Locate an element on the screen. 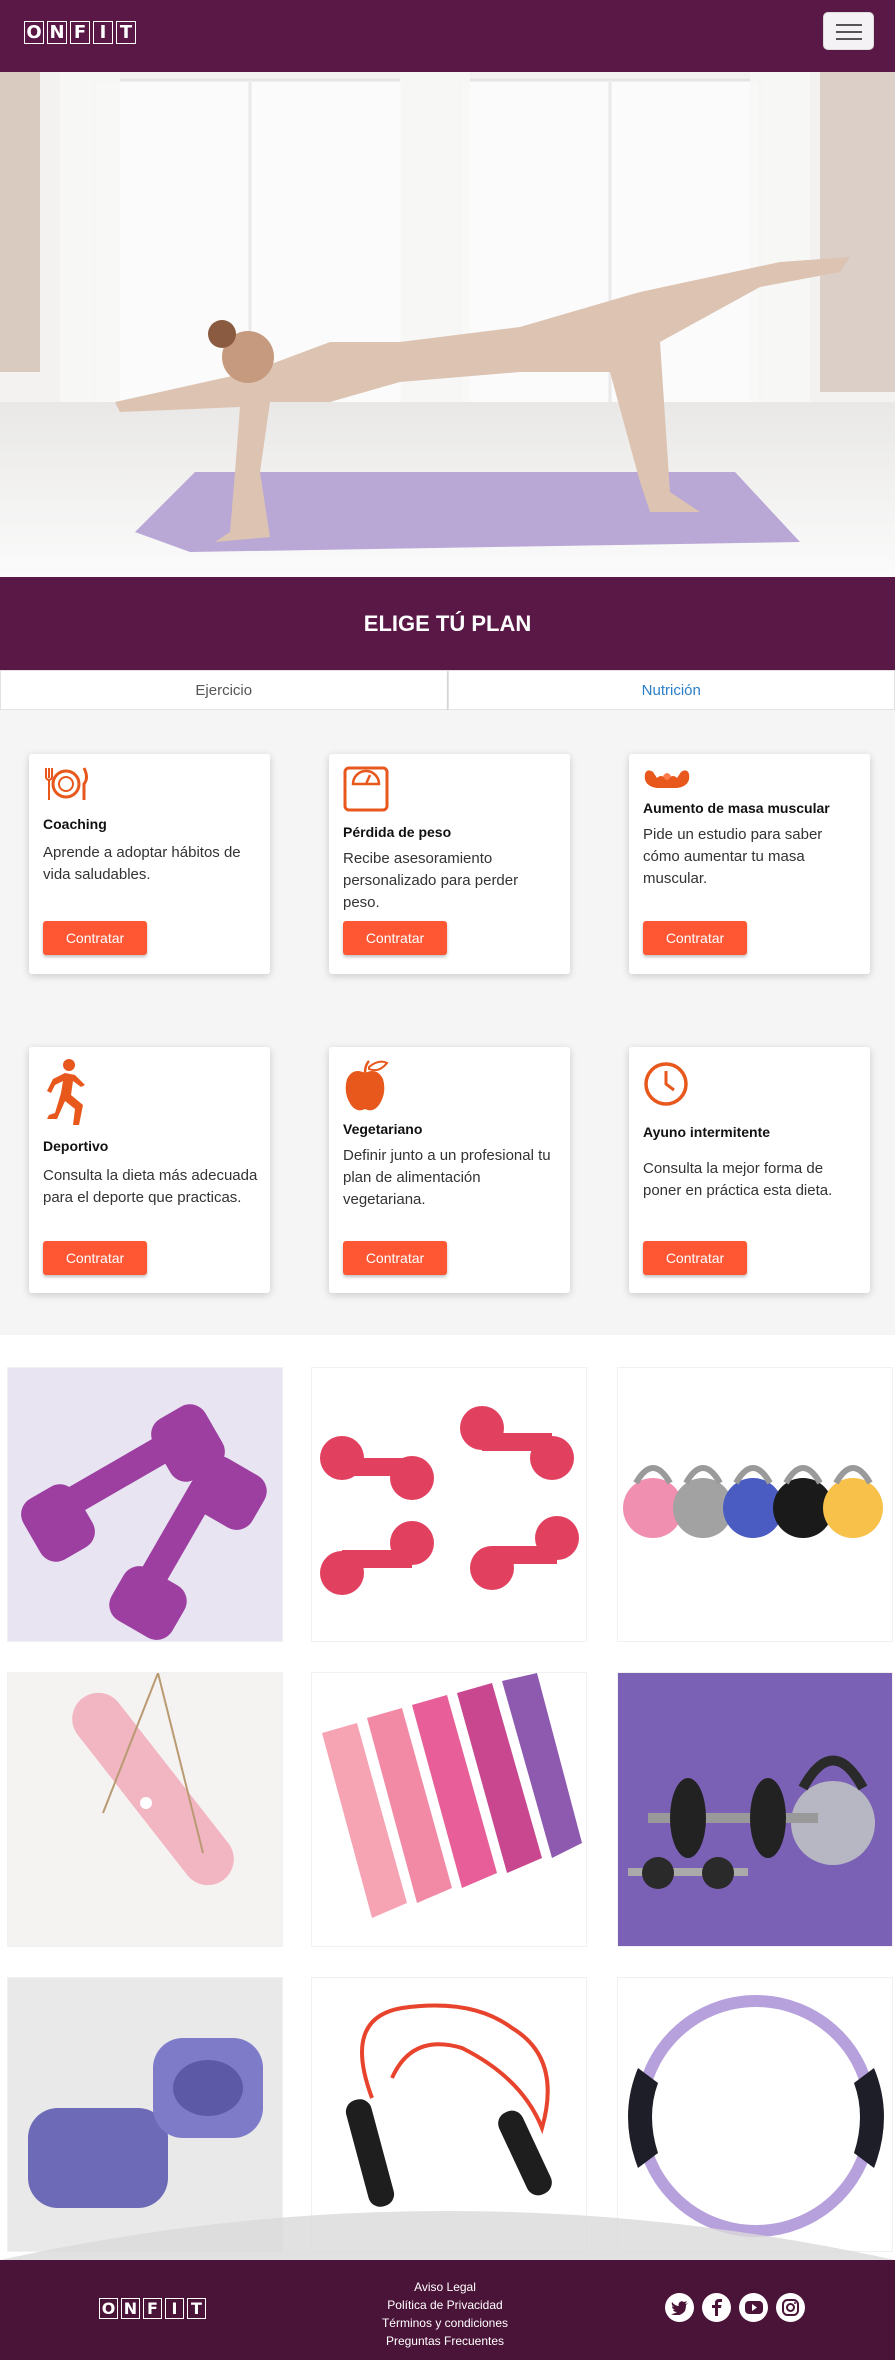  link-politica-privacidad: Política de Privacidad is located at coordinates (445, 2305).